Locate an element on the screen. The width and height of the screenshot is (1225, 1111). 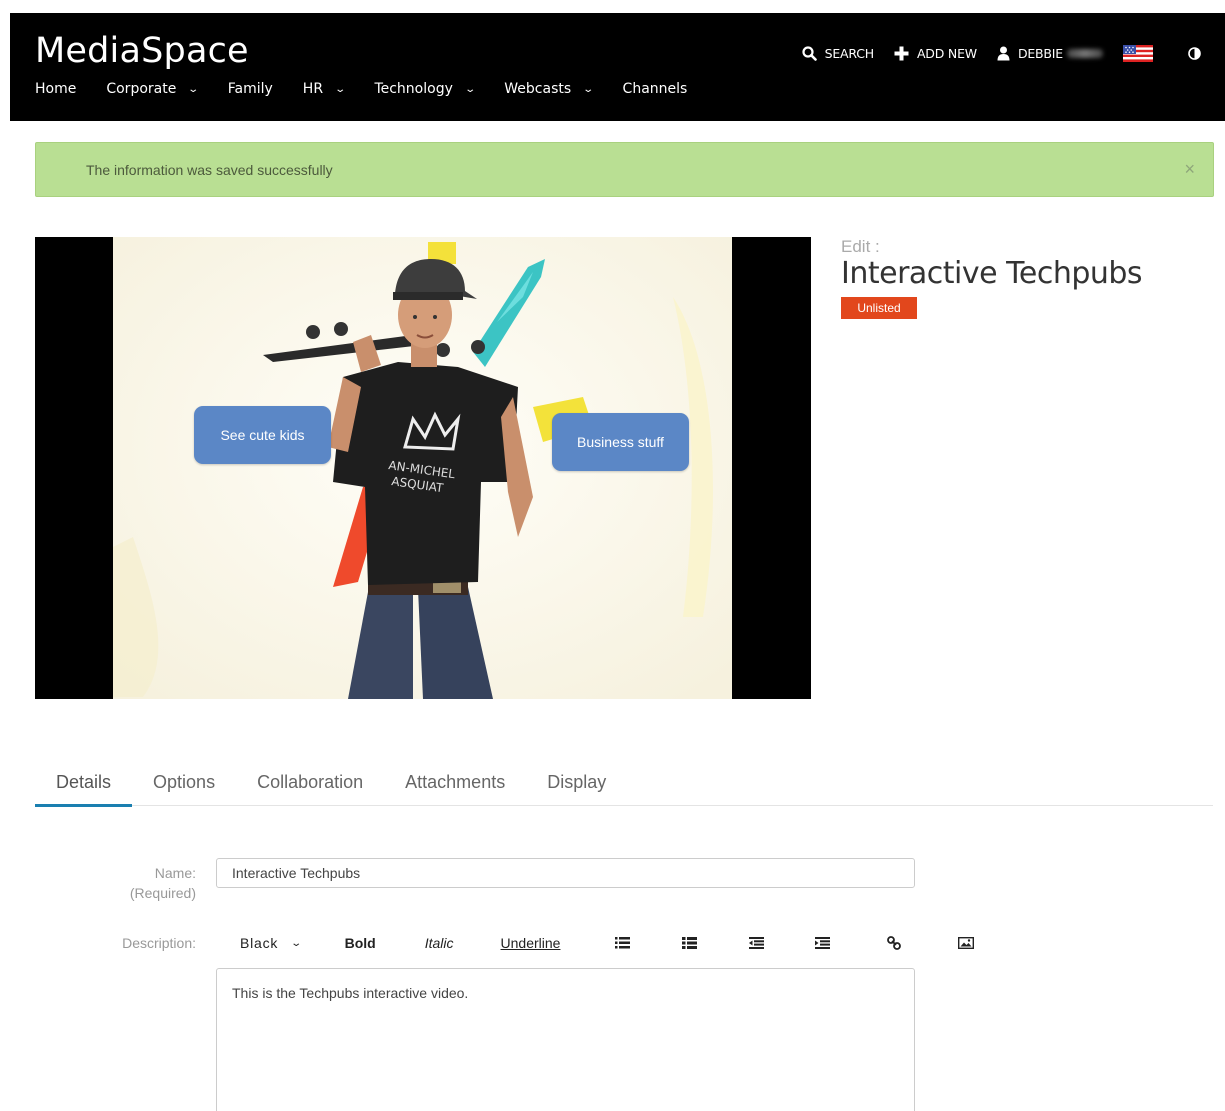
nav-label: HR is located at coordinates (313, 89).